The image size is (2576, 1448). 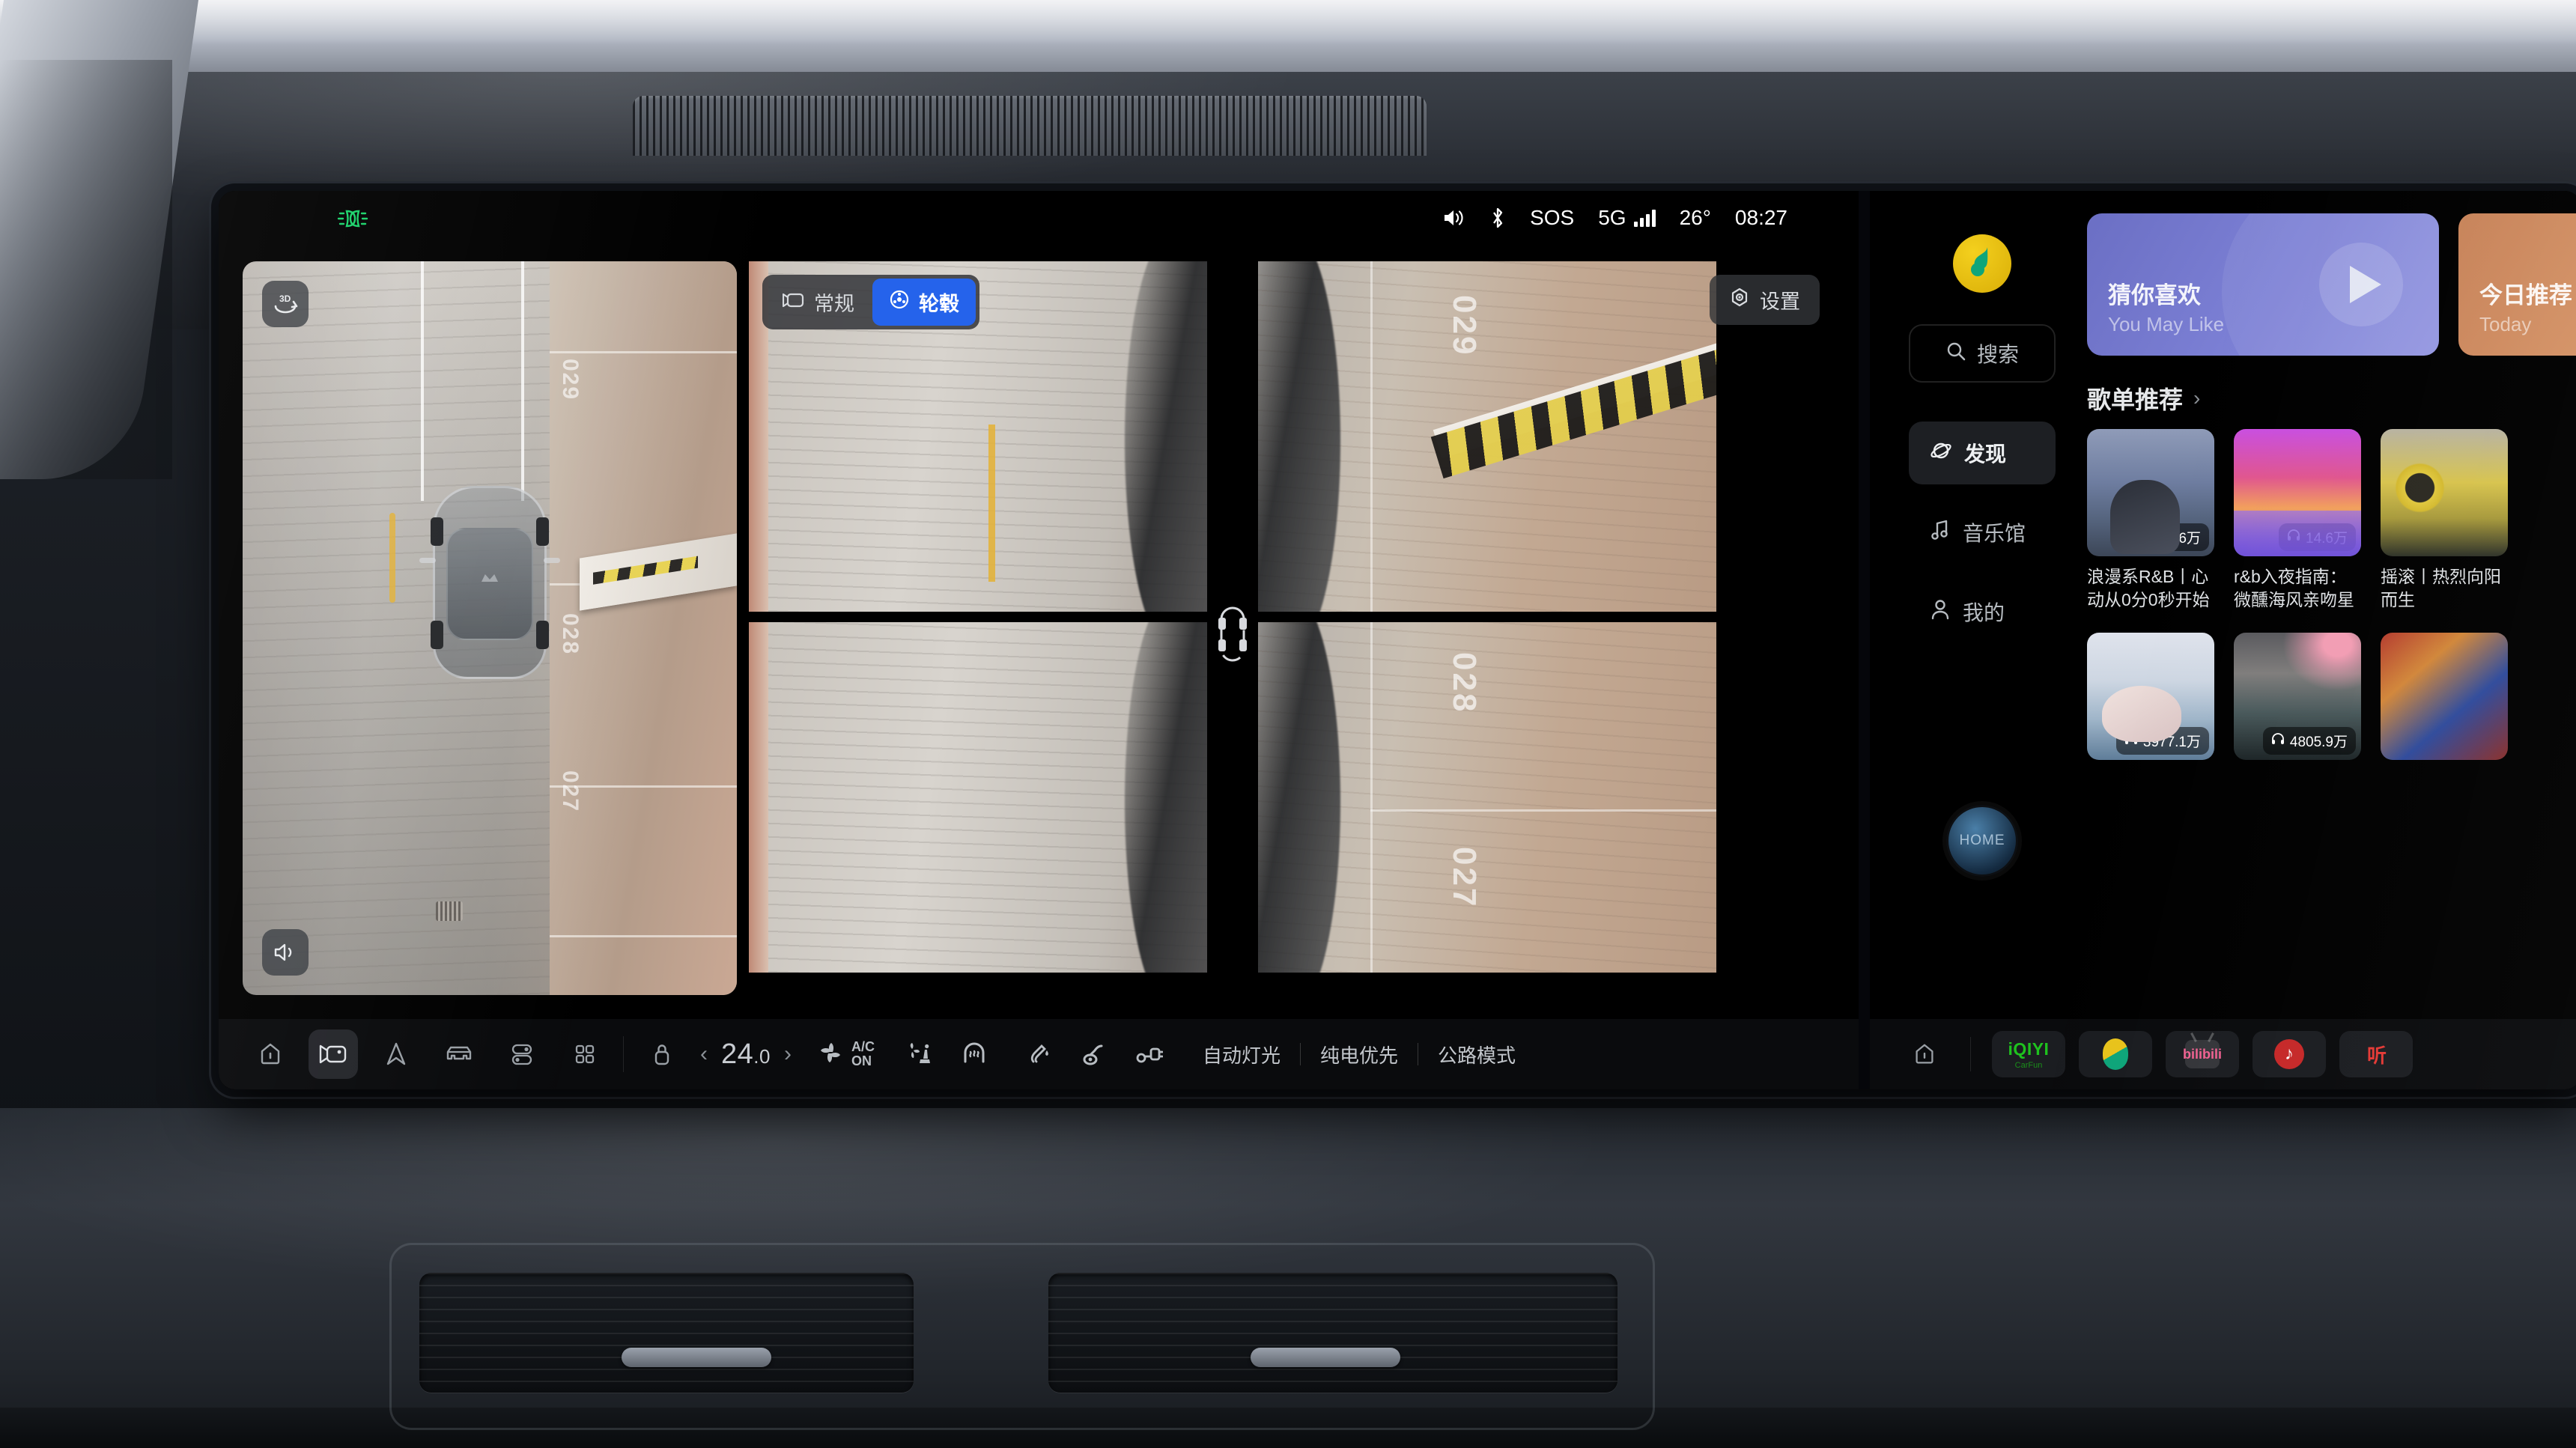 What do you see at coordinates (1765, 300) in the screenshot?
I see `camera-settings-button: 设置` at bounding box center [1765, 300].